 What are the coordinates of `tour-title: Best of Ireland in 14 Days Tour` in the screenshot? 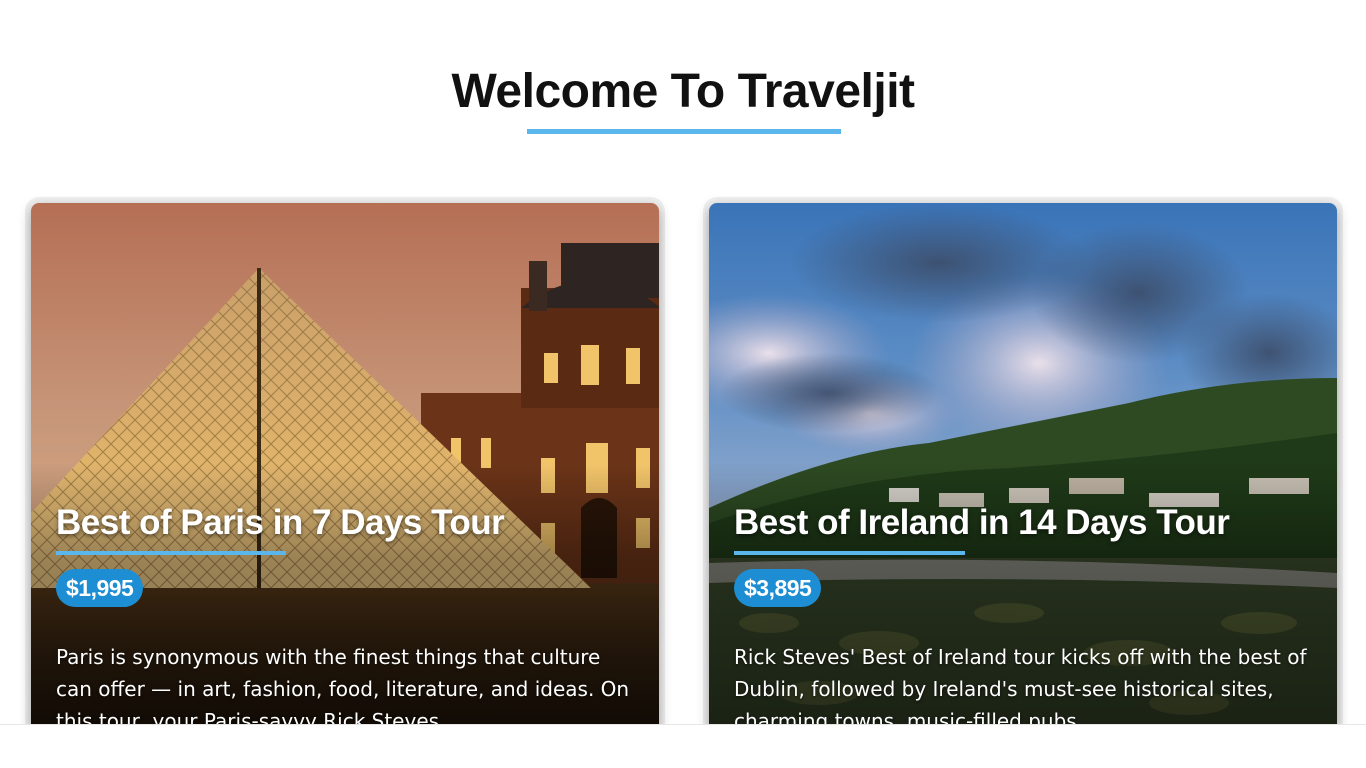 It's located at (982, 523).